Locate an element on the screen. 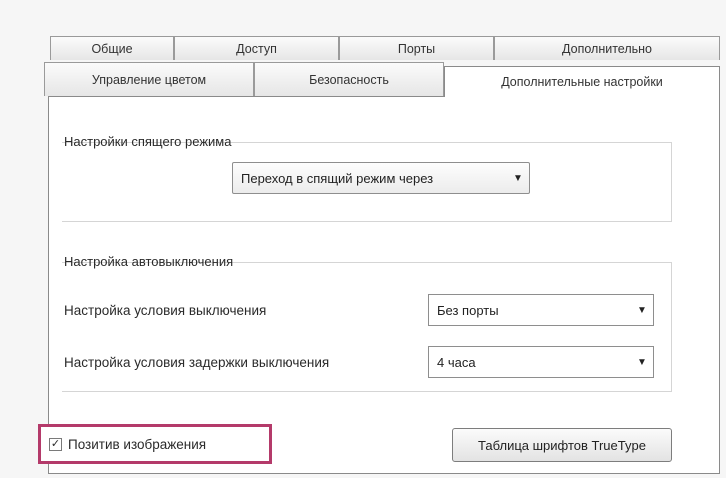 The height and width of the screenshot is (478, 726). tab-security: Безопасность is located at coordinates (349, 79).